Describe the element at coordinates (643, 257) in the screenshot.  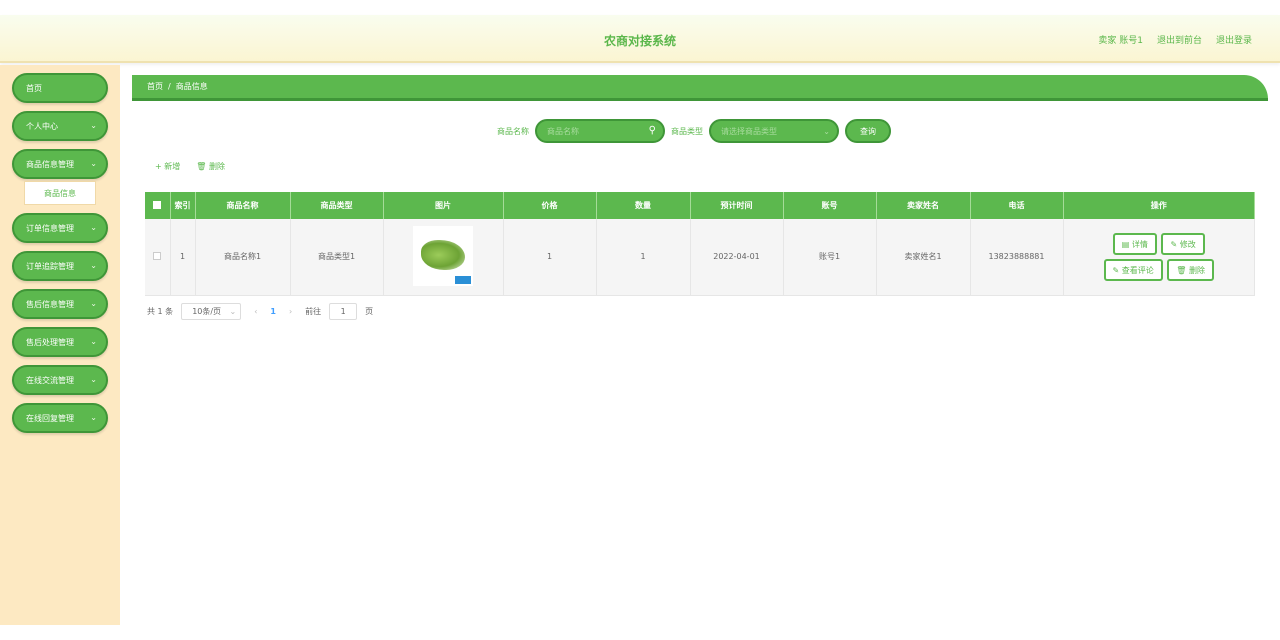
I see `cell-qty: 1` at that location.